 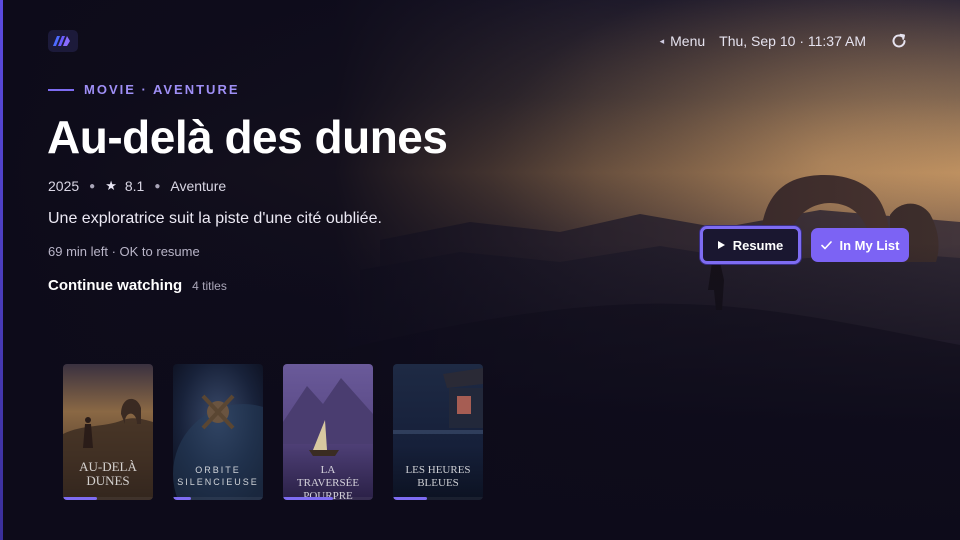 What do you see at coordinates (688, 41) in the screenshot?
I see `menu-label: Menu` at bounding box center [688, 41].